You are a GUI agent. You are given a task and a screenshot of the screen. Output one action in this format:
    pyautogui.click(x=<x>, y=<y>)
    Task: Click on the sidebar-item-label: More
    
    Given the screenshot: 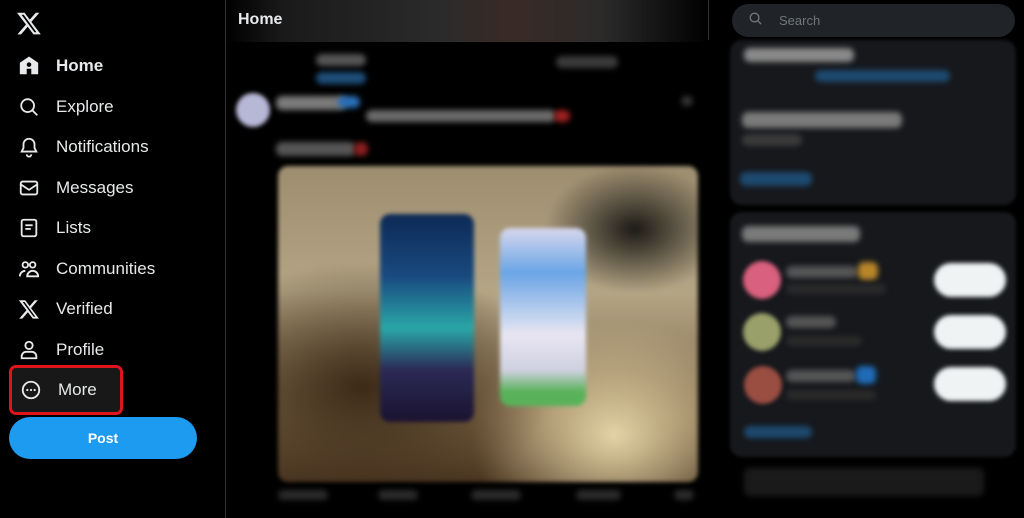 What is the action you would take?
    pyautogui.click(x=77, y=389)
    